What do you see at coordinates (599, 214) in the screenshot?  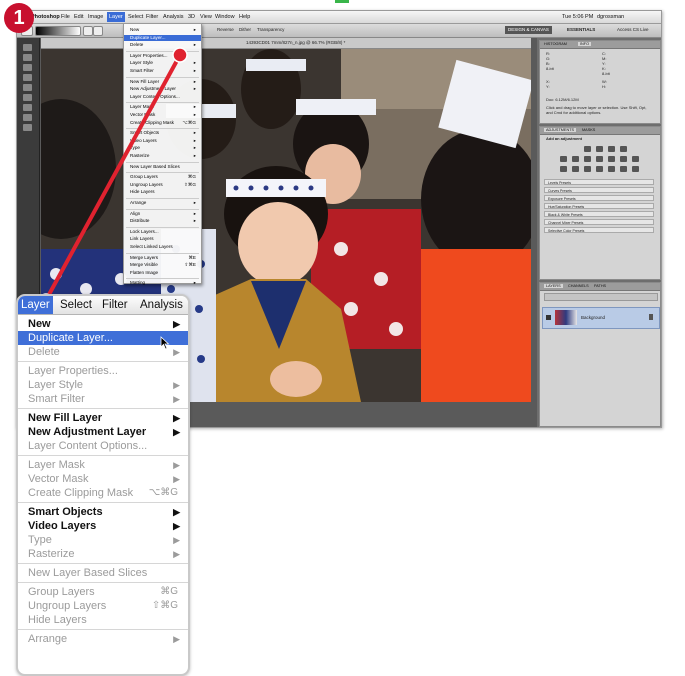 I see `adjustment-preset-item: Black & White Presets` at bounding box center [599, 214].